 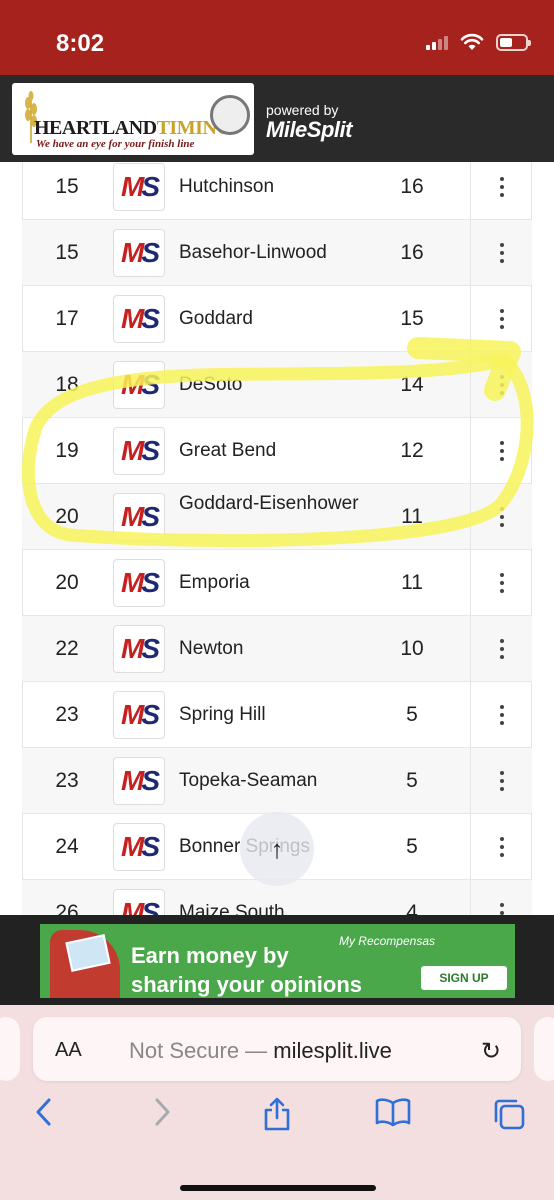 What do you see at coordinates (67, 908) in the screenshot?
I see `place-cell: 26` at bounding box center [67, 908].